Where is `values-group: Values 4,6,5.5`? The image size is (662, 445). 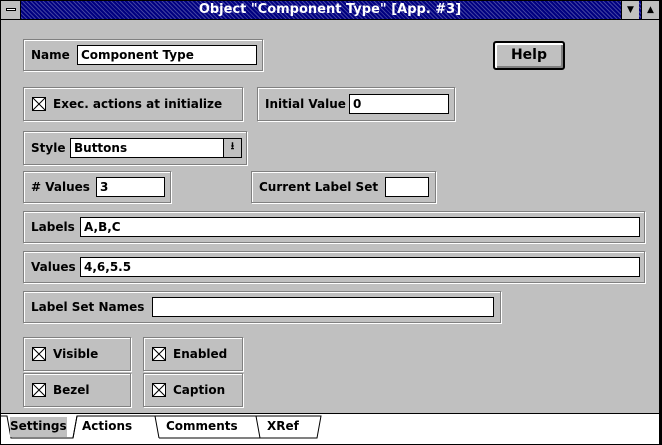
values-group: Values 4,6,5.5 is located at coordinates (334, 267).